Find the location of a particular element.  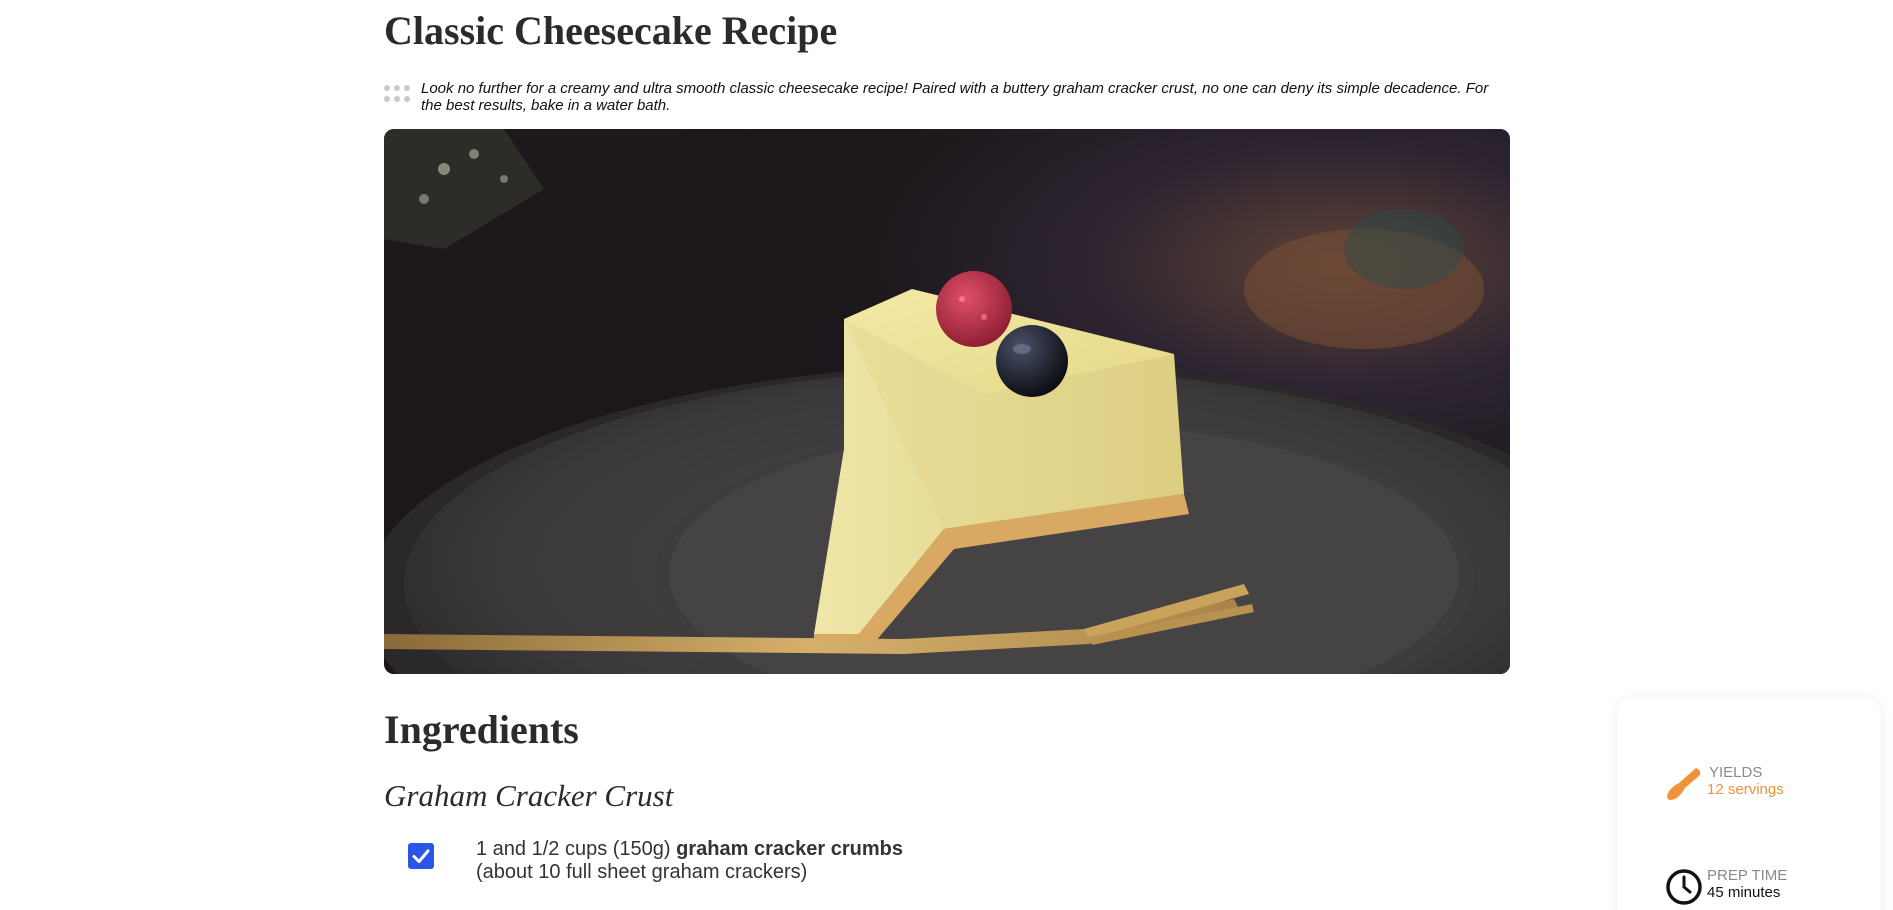

check-icon is located at coordinates (421, 856).